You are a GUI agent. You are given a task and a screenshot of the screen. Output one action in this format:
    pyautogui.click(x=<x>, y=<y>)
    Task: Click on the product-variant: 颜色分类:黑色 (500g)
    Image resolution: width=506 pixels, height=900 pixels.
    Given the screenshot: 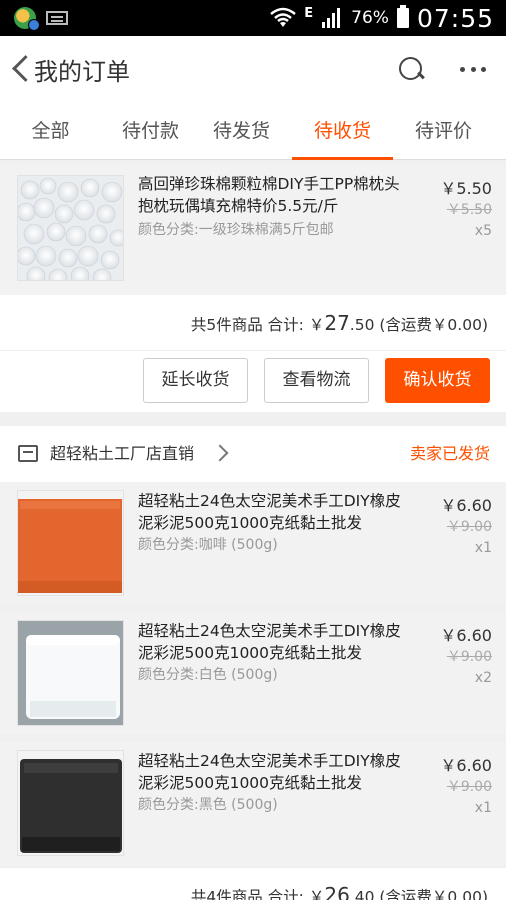 What is the action you would take?
    pyautogui.click(x=208, y=805)
    